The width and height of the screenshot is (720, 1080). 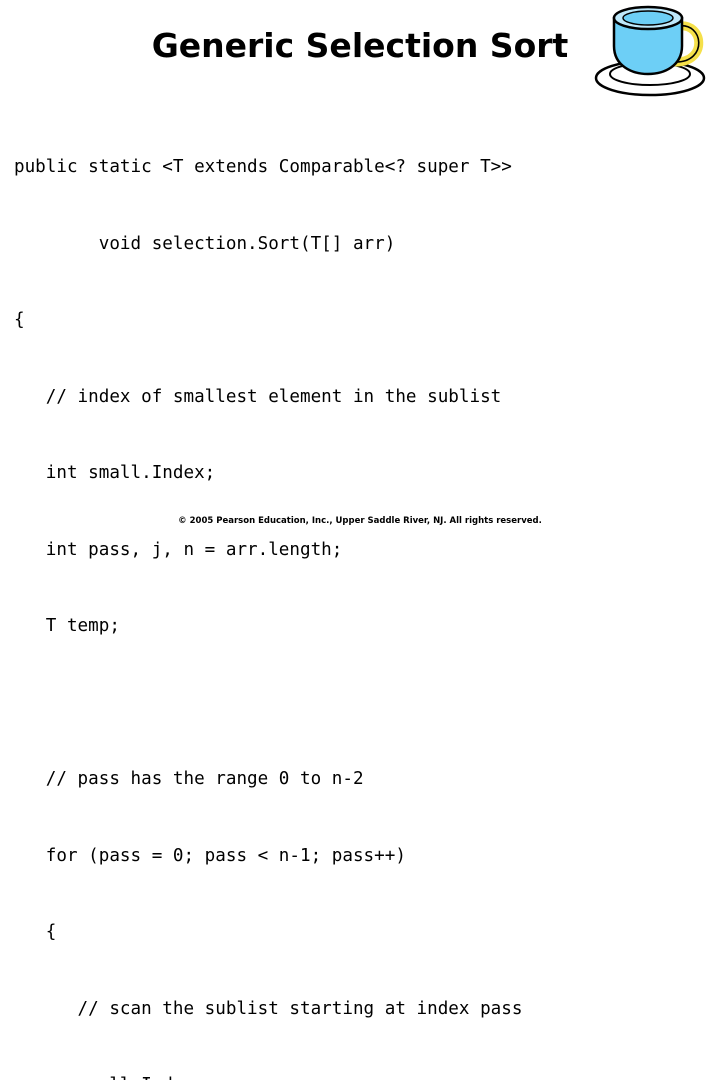 I want to click on code-line: int pass, j, n = arr.length;, so click(x=178, y=549).